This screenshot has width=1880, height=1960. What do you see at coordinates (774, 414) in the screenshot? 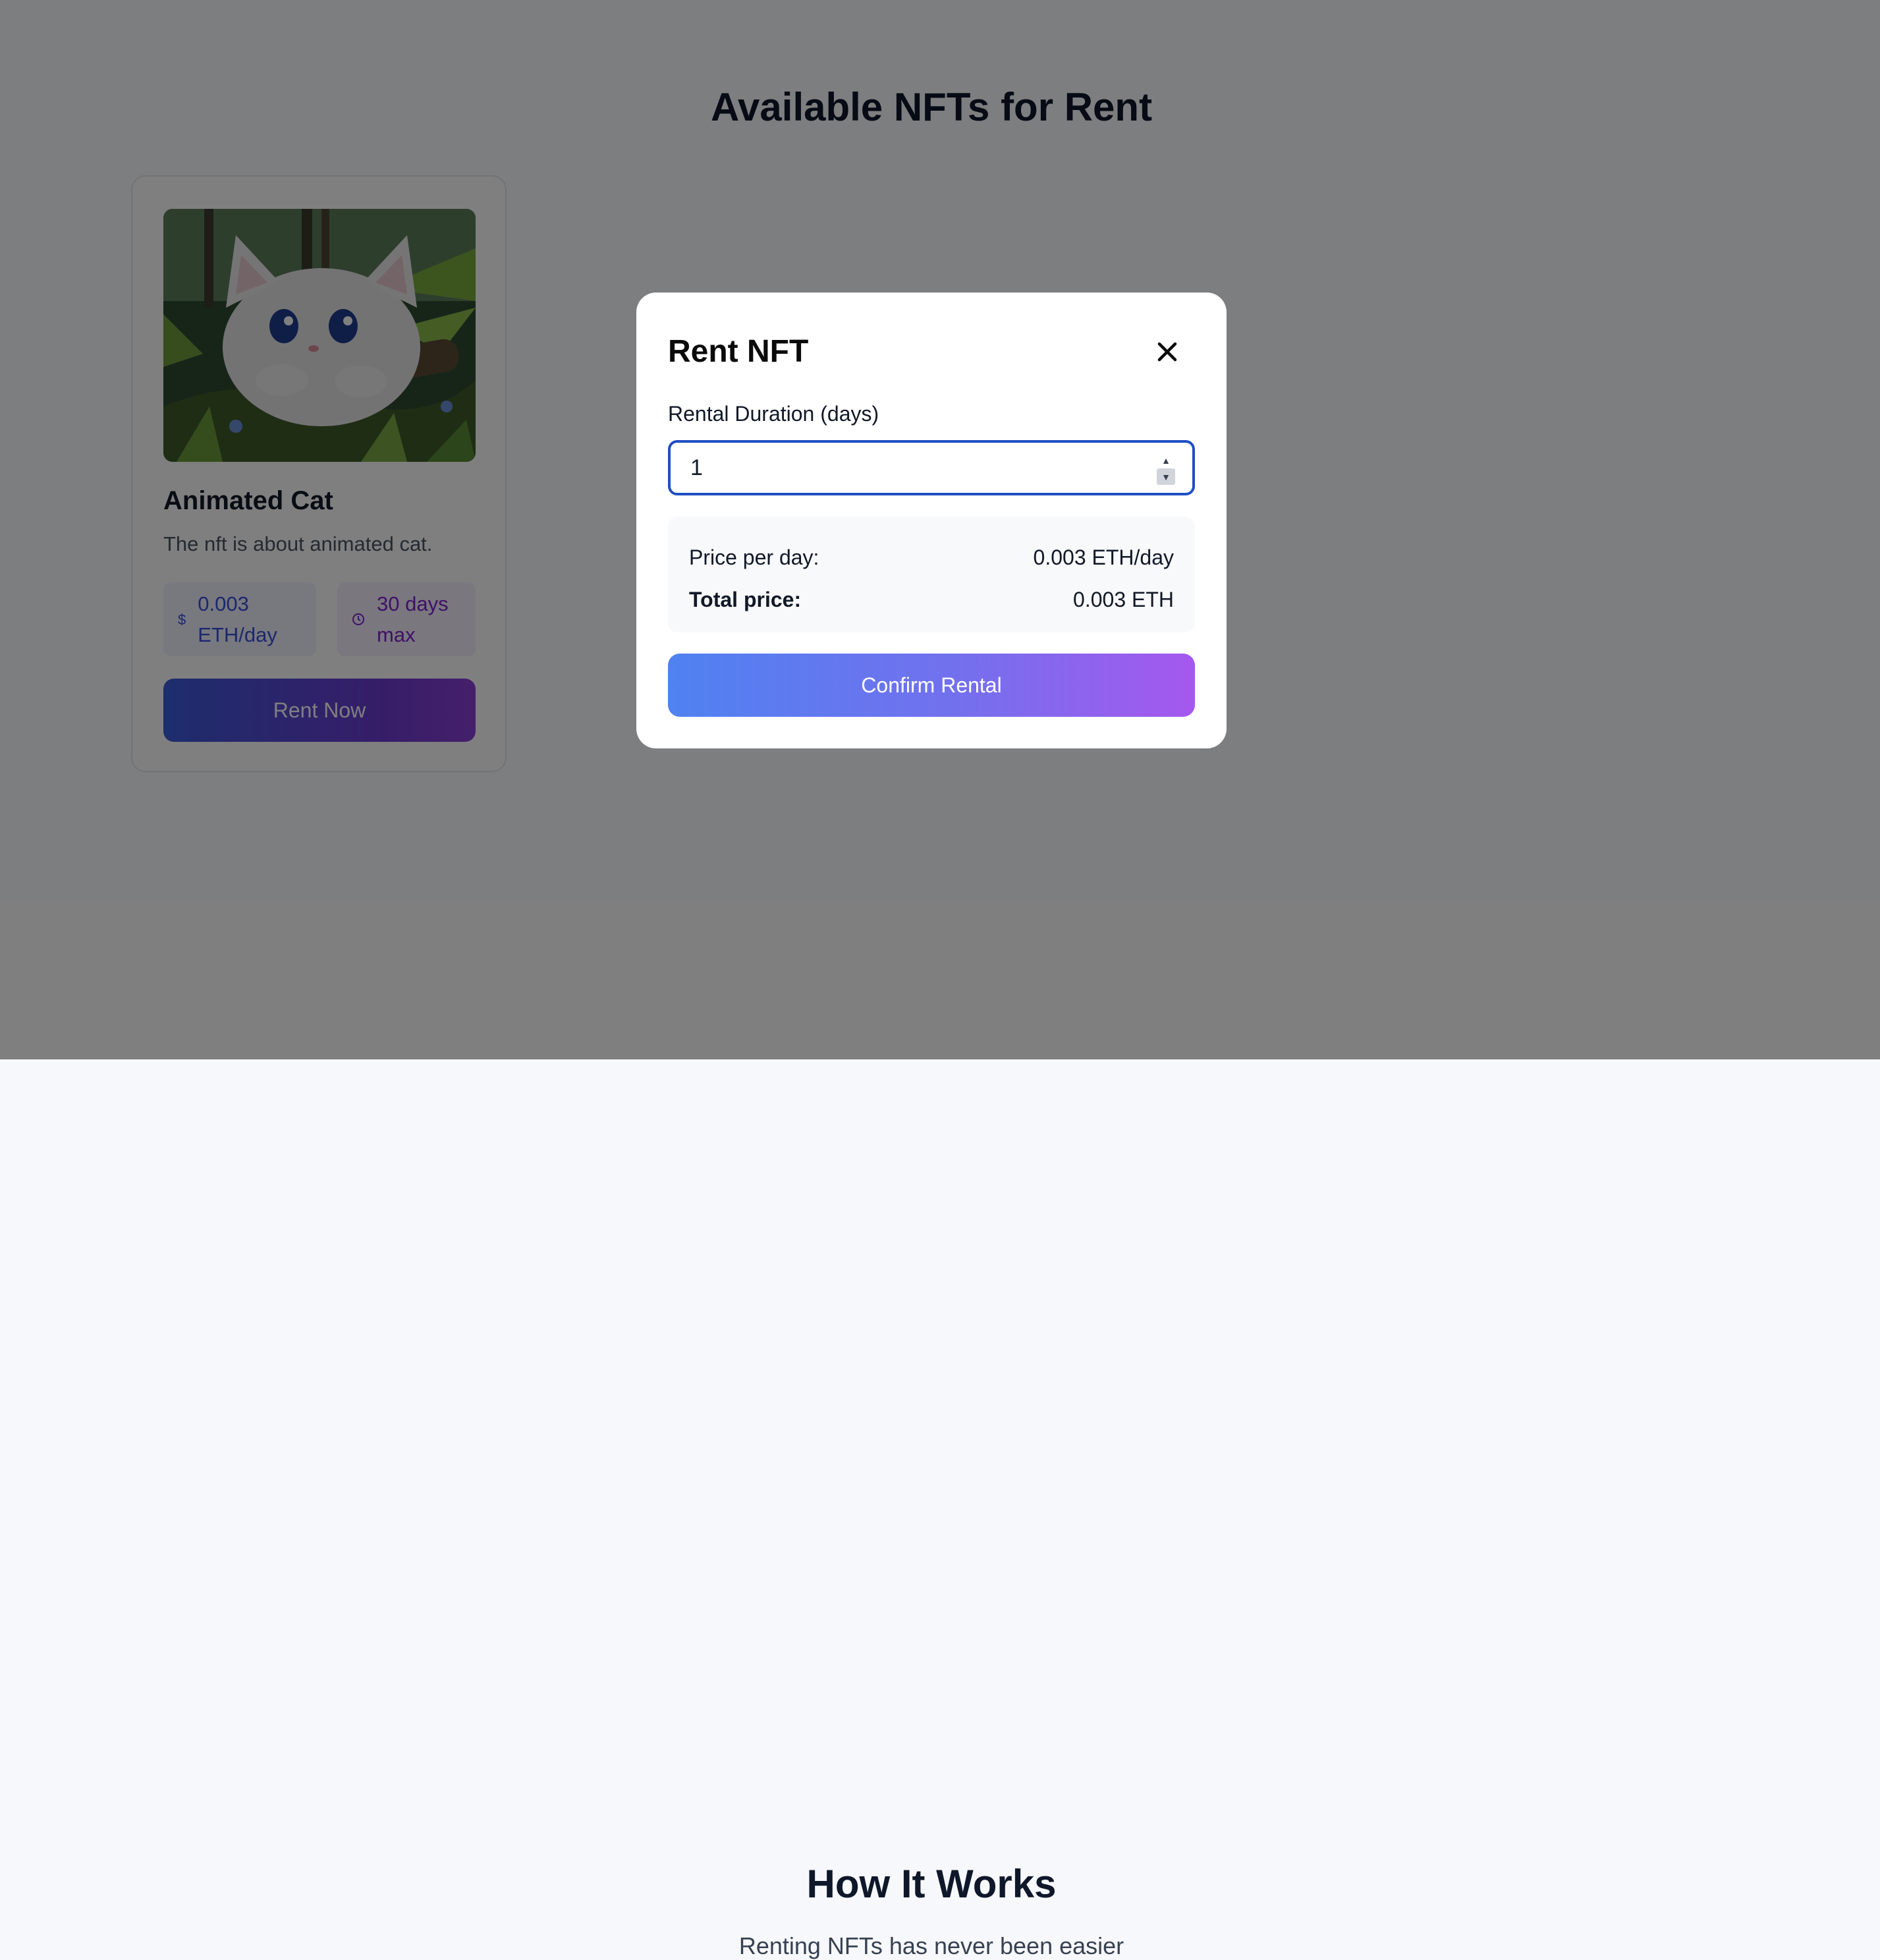
I see `duration-label: Rental Duration (days)` at bounding box center [774, 414].